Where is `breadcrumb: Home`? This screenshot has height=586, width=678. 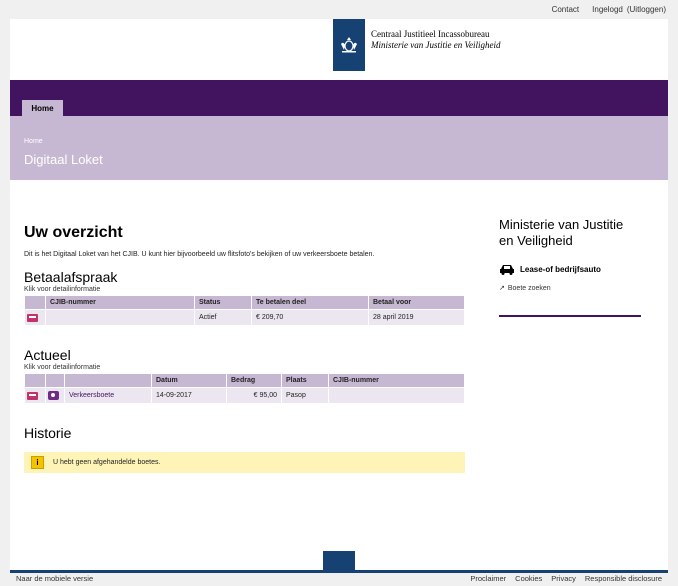
breadcrumb: Home is located at coordinates (33, 141).